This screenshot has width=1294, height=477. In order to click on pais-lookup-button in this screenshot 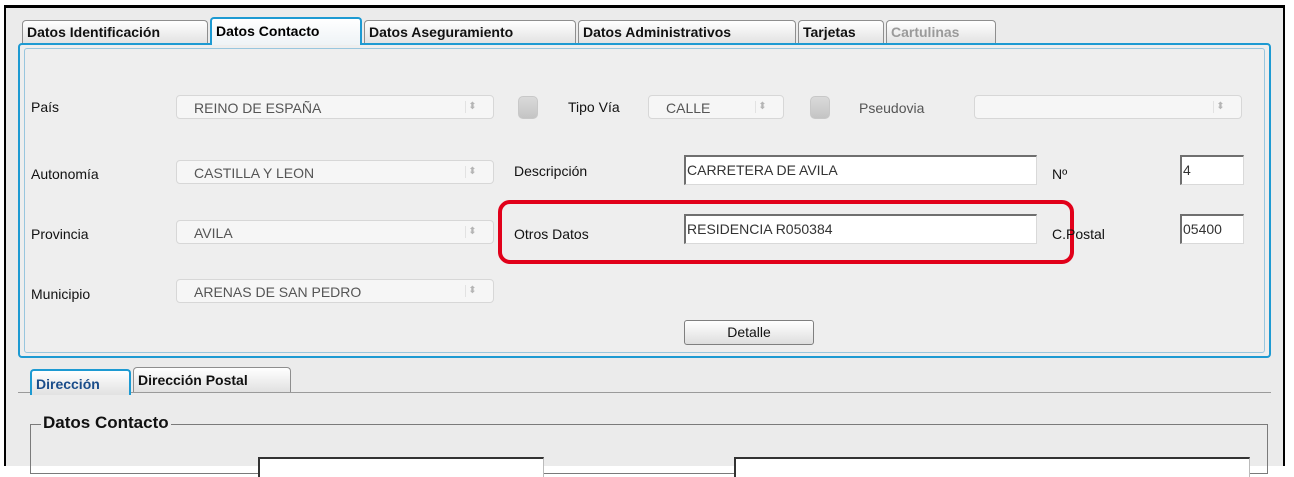, I will do `click(528, 107)`.